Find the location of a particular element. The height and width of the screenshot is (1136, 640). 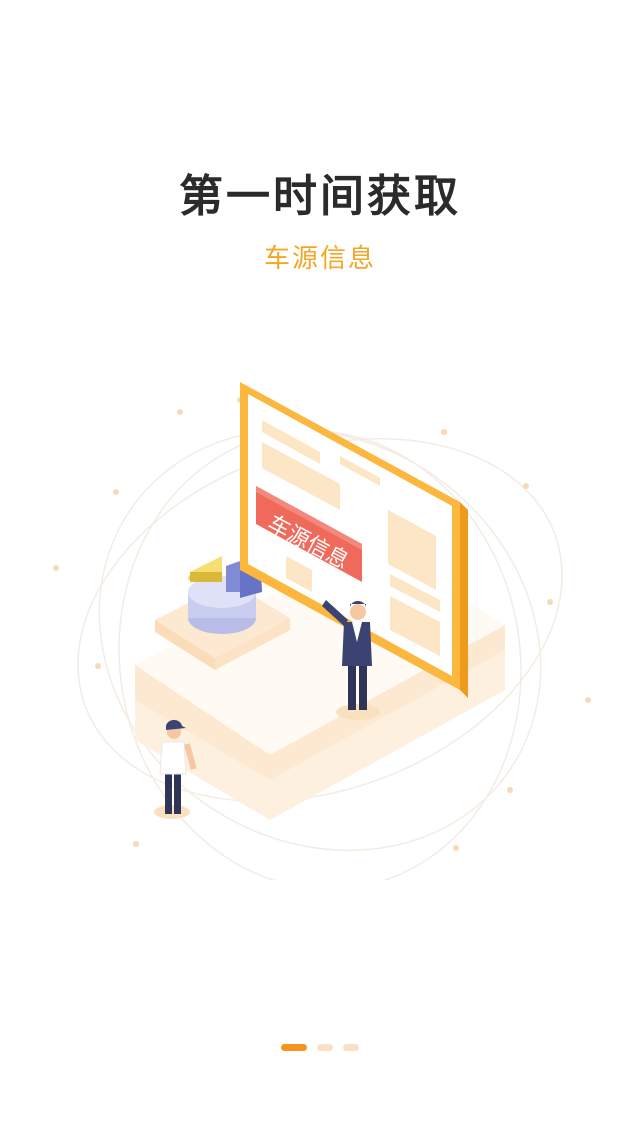

page-indicator is located at coordinates (320, 1047).